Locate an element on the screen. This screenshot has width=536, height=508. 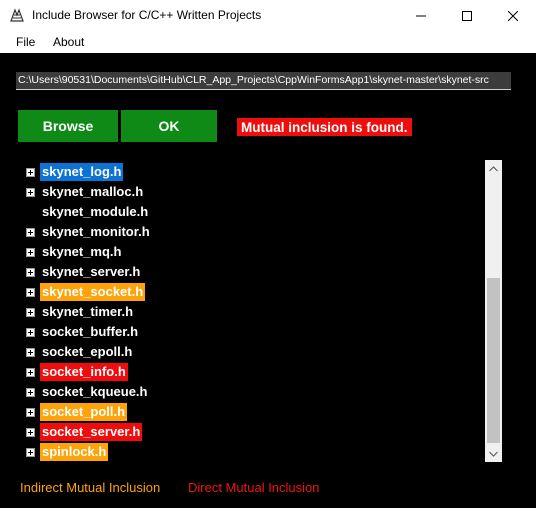
menu-file: File is located at coordinates (25, 42).